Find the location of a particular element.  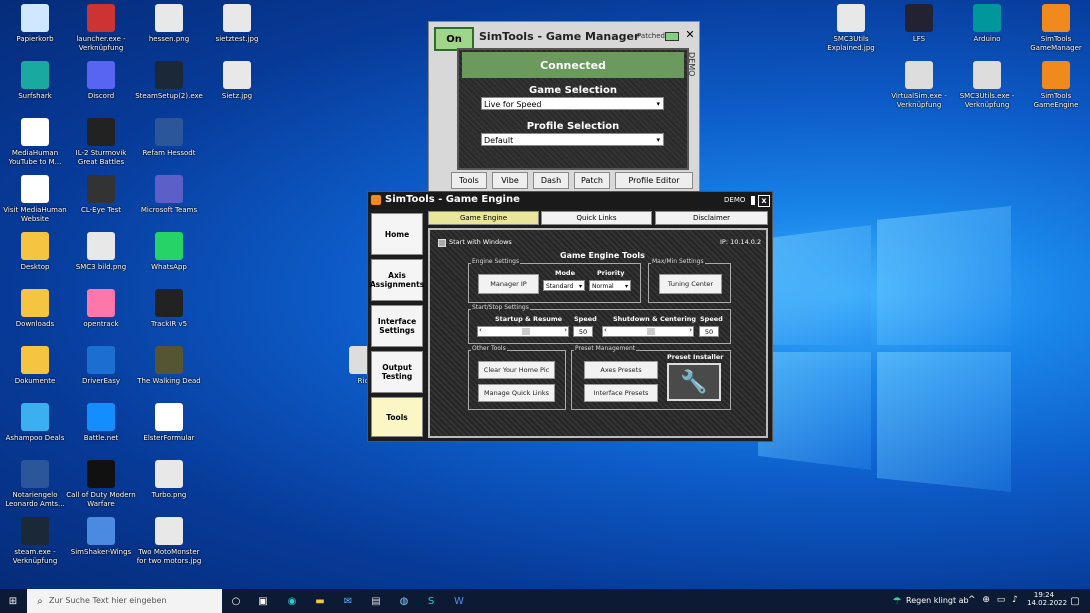

desktop-icon: ElsterFormular is located at coordinates (169, 423).